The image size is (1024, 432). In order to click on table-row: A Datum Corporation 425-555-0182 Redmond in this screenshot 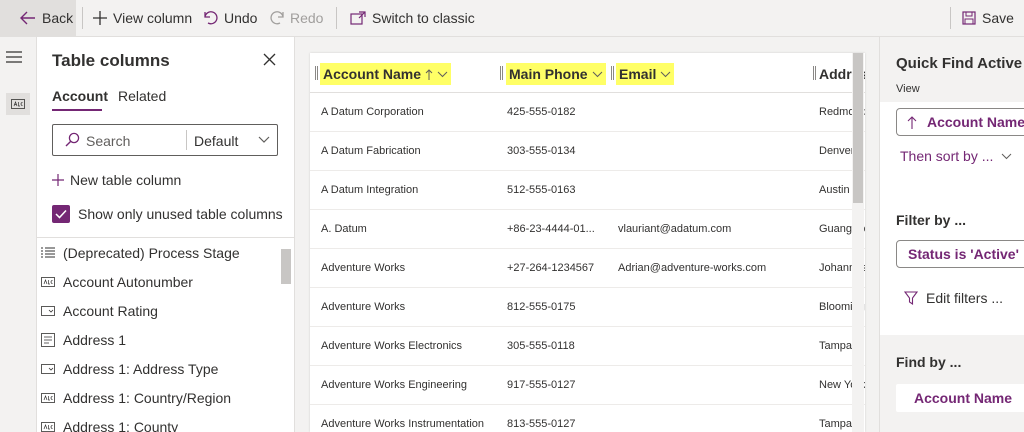, I will do `click(587, 112)`.